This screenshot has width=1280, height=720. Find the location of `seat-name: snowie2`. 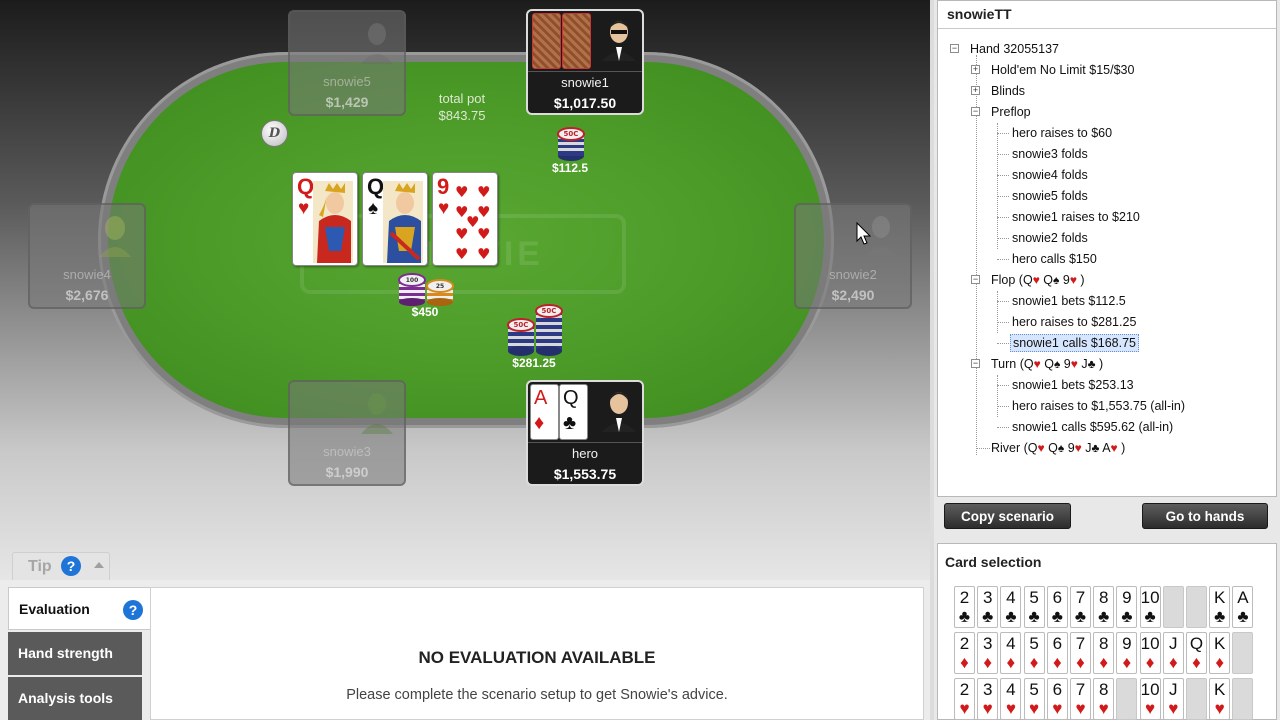

seat-name: snowie2 is located at coordinates (853, 274).